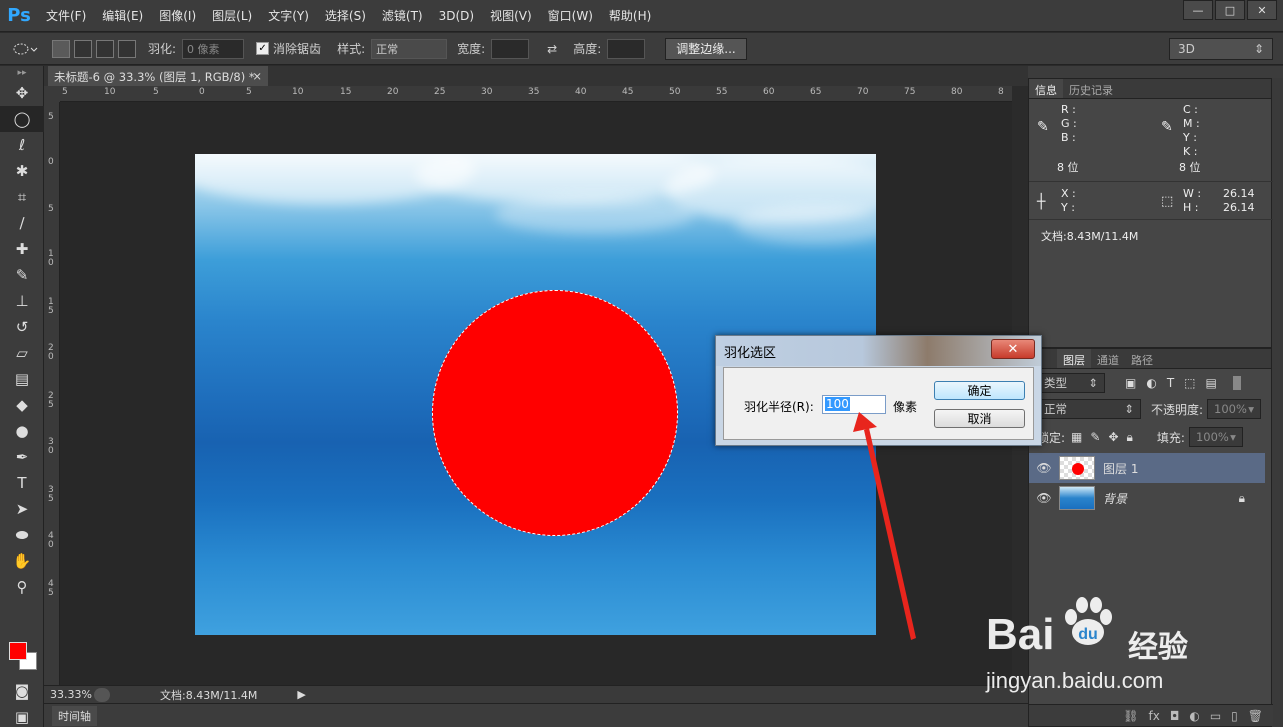 The height and width of the screenshot is (727, 1283). What do you see at coordinates (552, 49) in the screenshot?
I see `swap-icon: ⇄` at bounding box center [552, 49].